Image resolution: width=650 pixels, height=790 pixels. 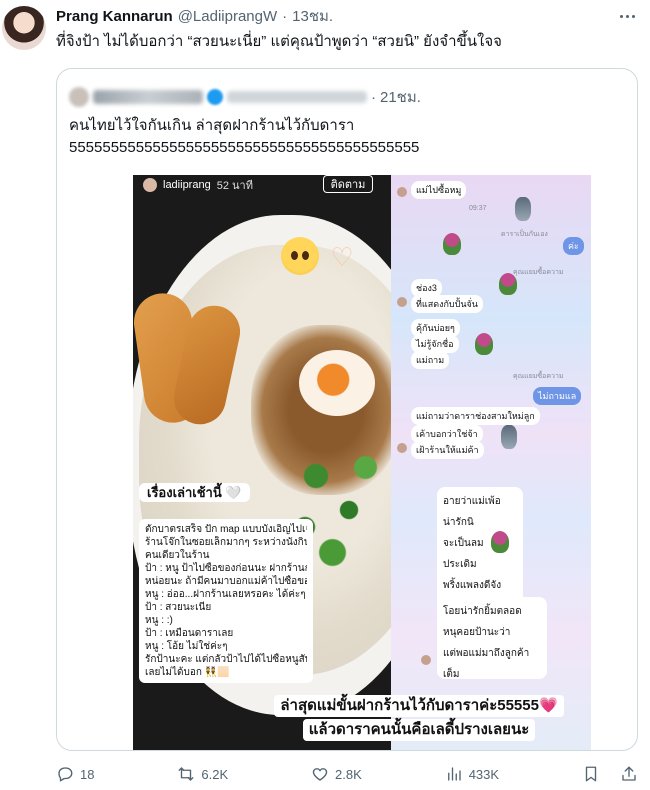 I want to click on share-button, so click(x=629, y=774).